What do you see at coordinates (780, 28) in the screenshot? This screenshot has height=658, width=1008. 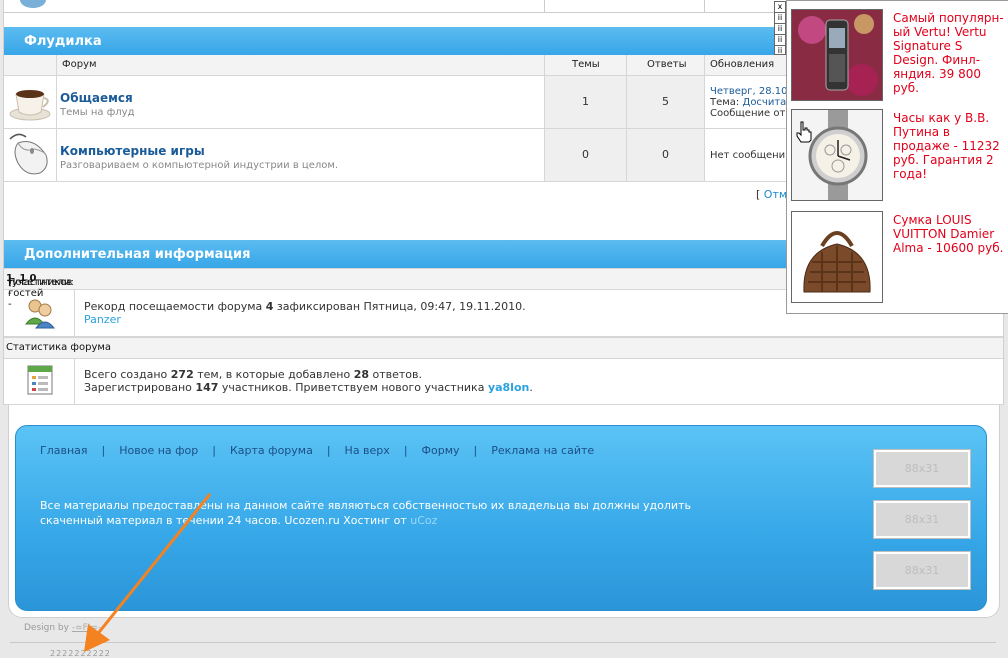 I see `ad-close-controls: x ii ii ii ii` at bounding box center [780, 28].